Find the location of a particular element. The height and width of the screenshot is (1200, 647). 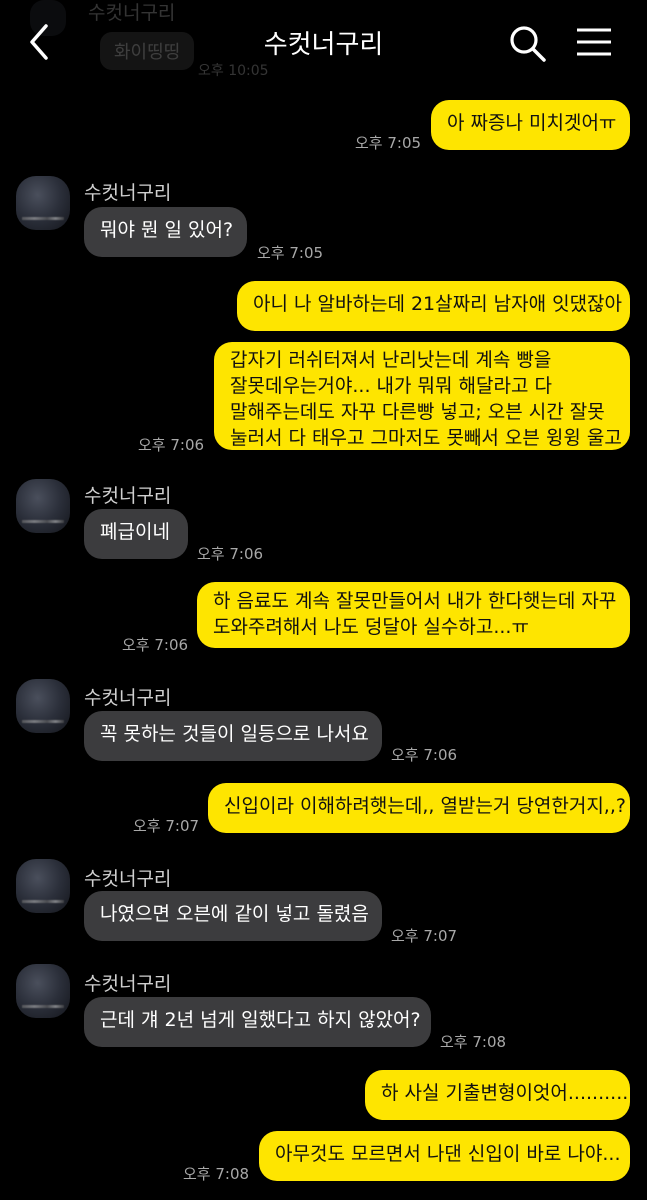

incoming-message: 뭐야 뭔 일 있어? is located at coordinates (165, 232).